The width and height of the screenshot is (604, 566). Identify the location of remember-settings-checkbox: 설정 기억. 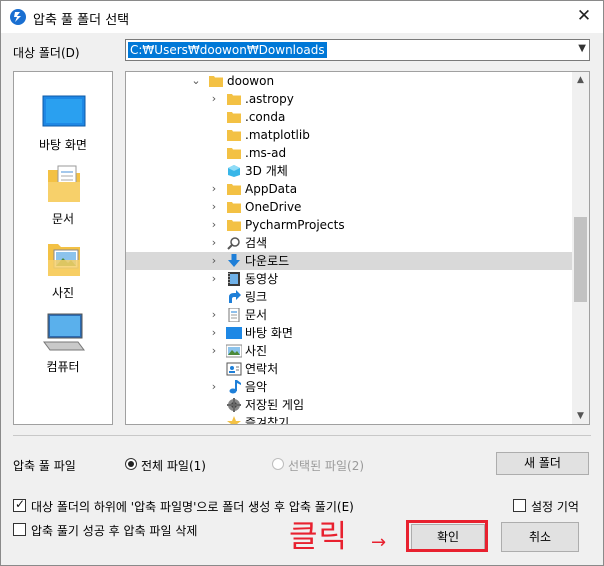
(553, 506).